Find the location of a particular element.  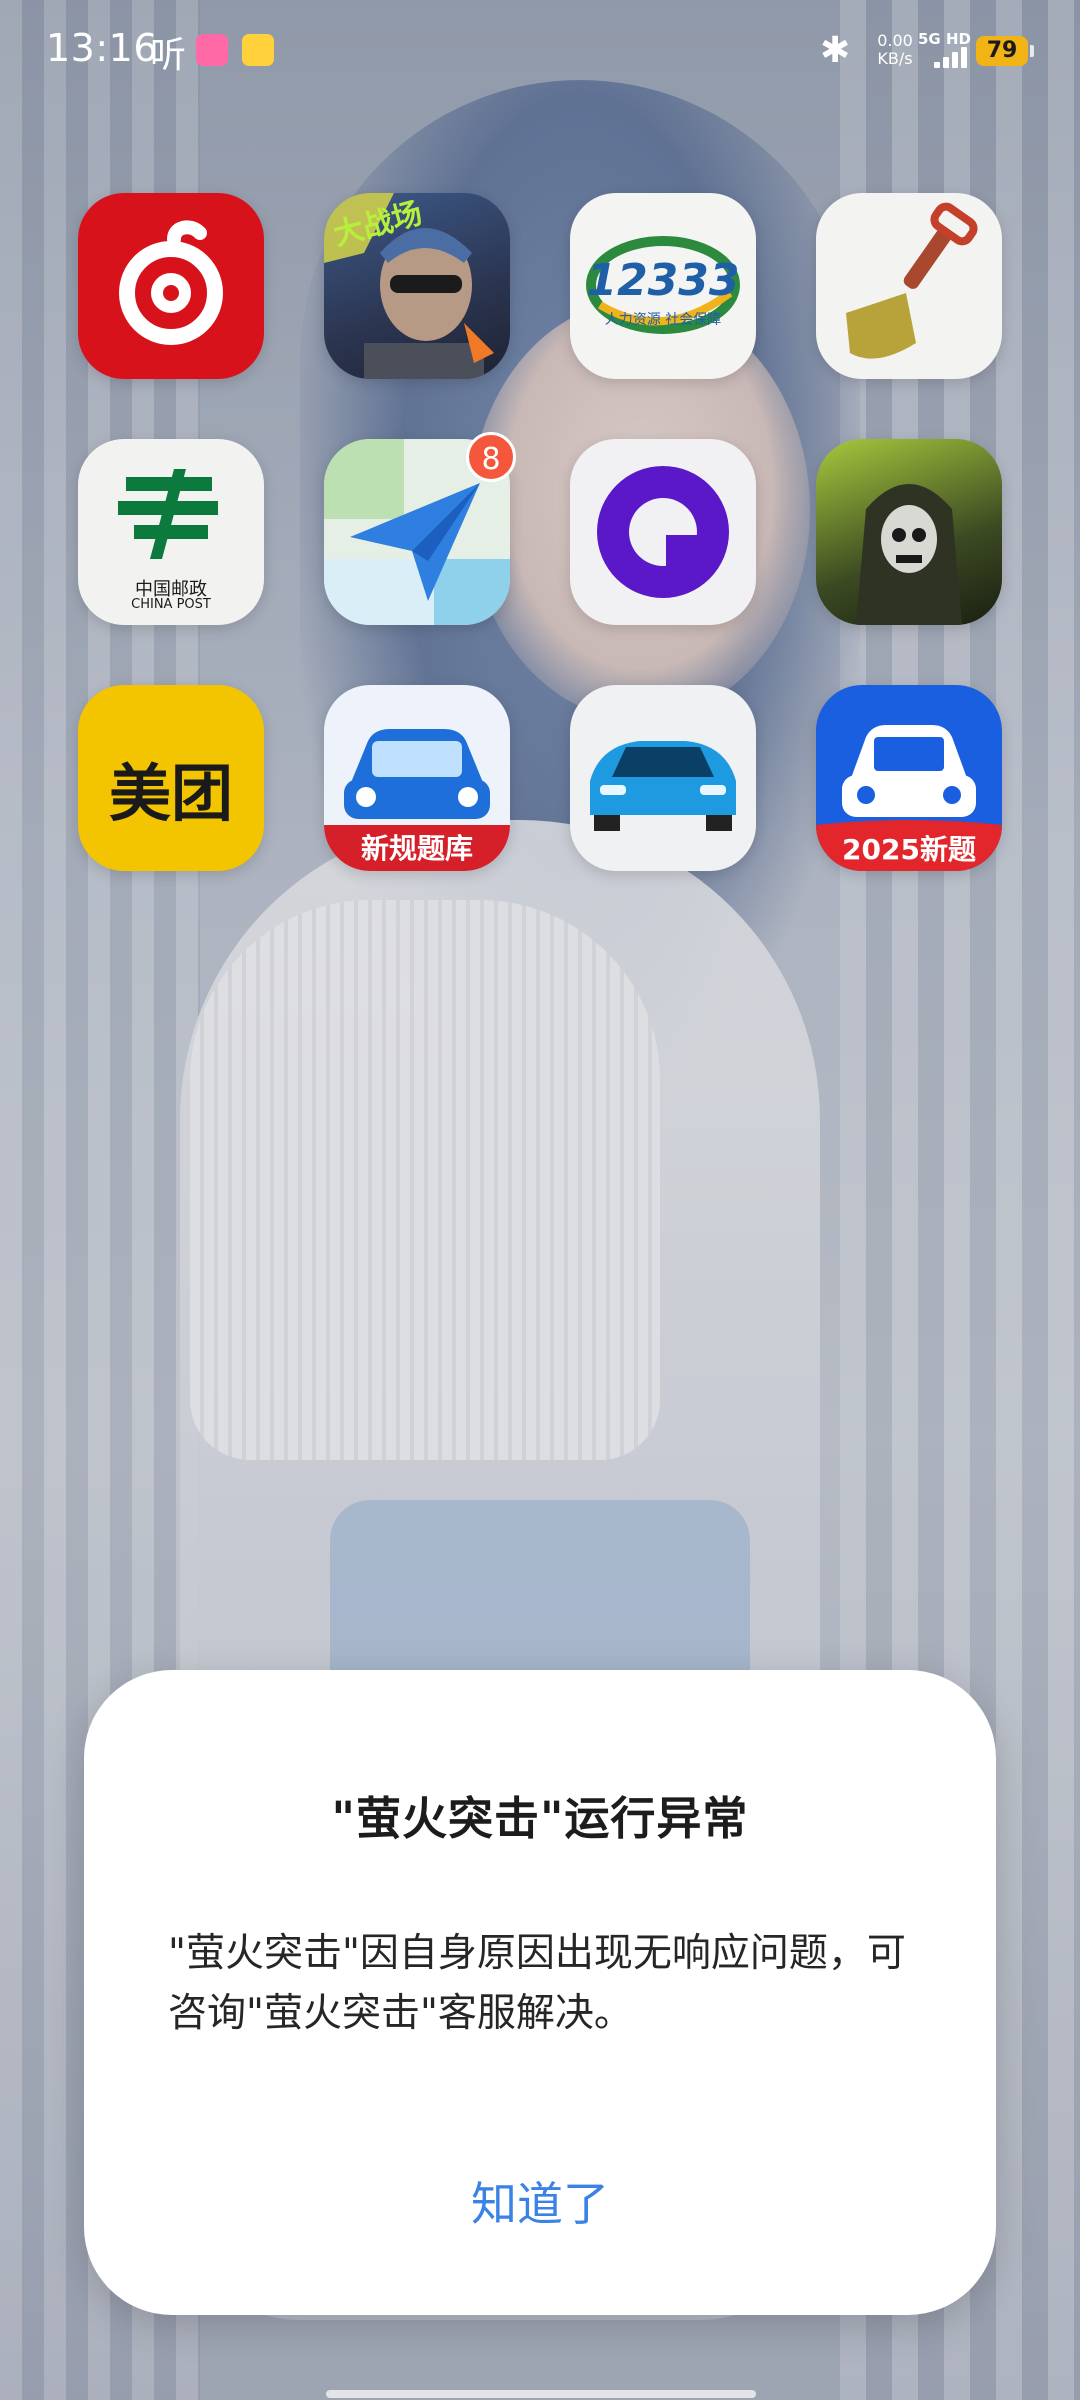

dialog-title: "萤火突击"运行异常 is located at coordinates (540, 1818).